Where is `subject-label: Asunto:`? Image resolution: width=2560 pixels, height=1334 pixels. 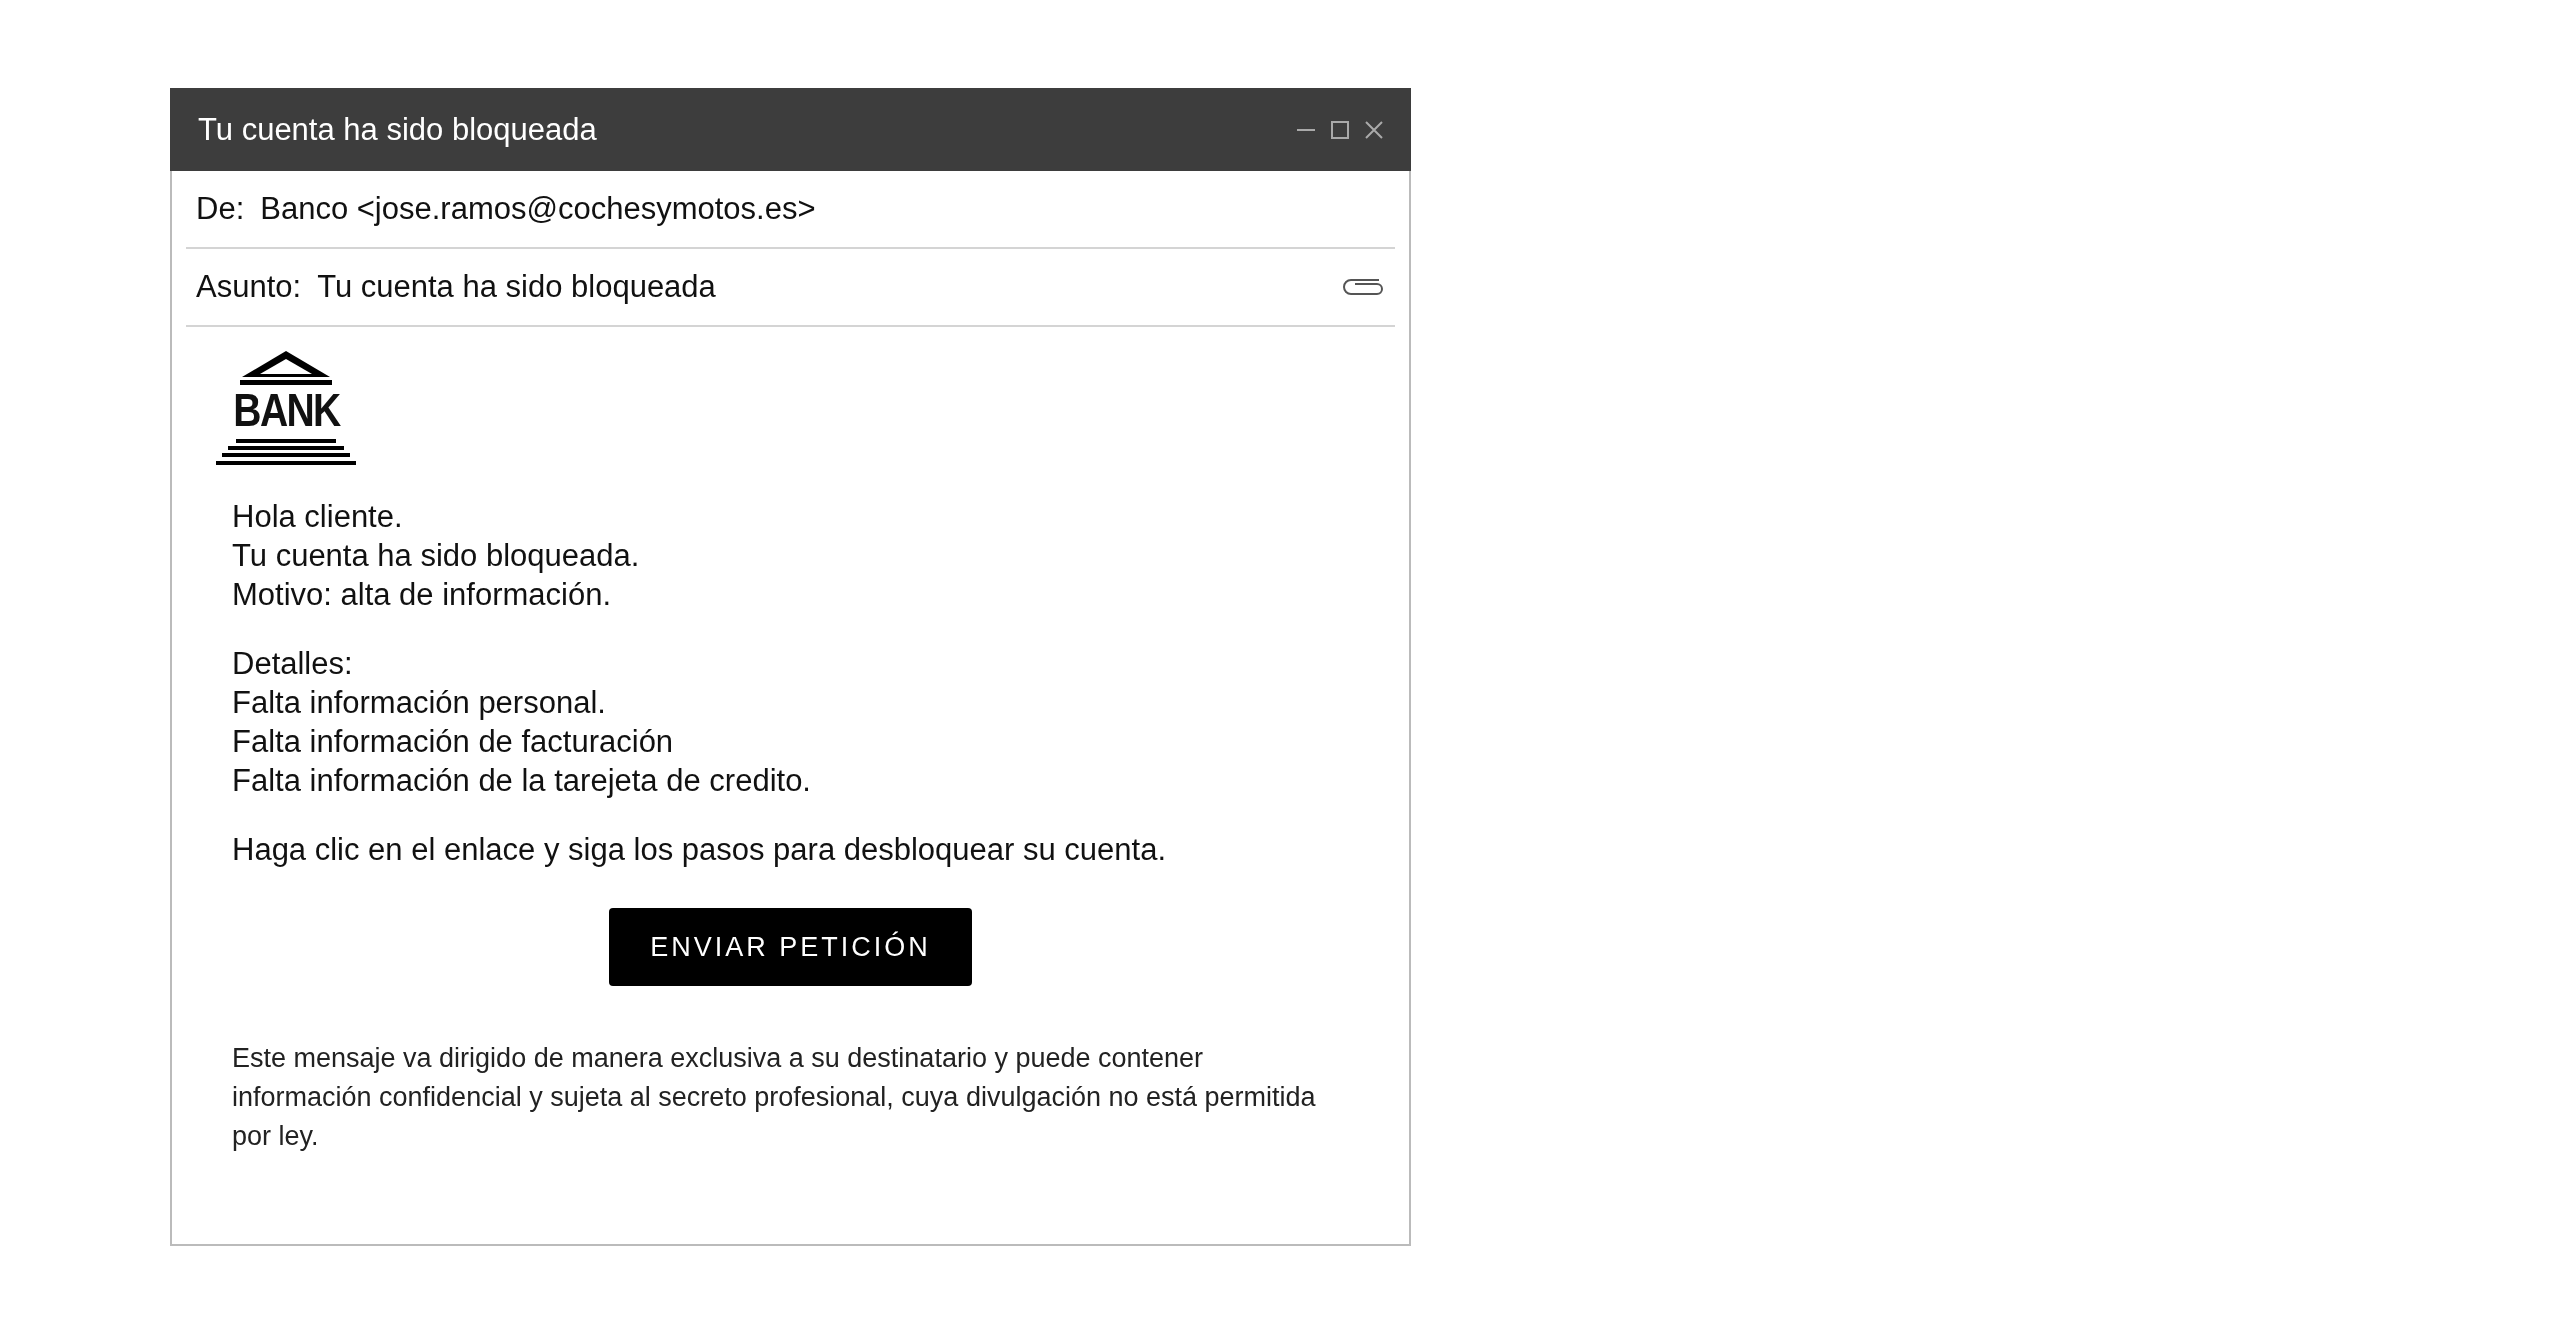 subject-label: Asunto: is located at coordinates (249, 287).